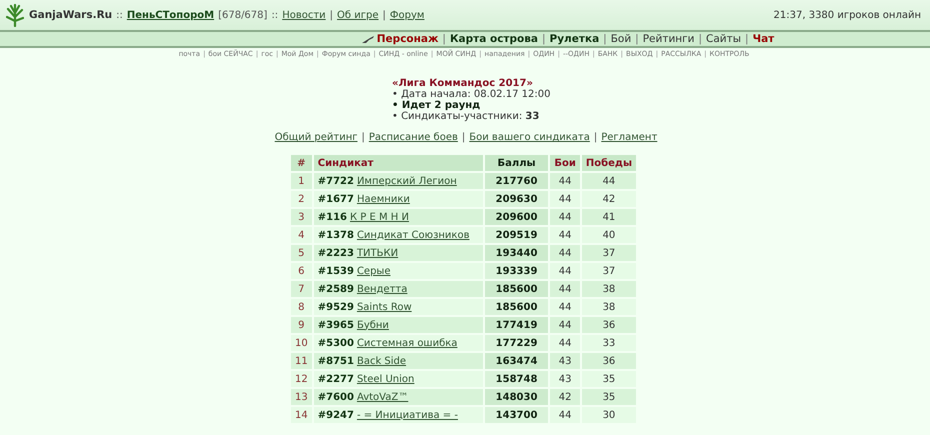  I want to click on column-header: Баллы, so click(516, 163).